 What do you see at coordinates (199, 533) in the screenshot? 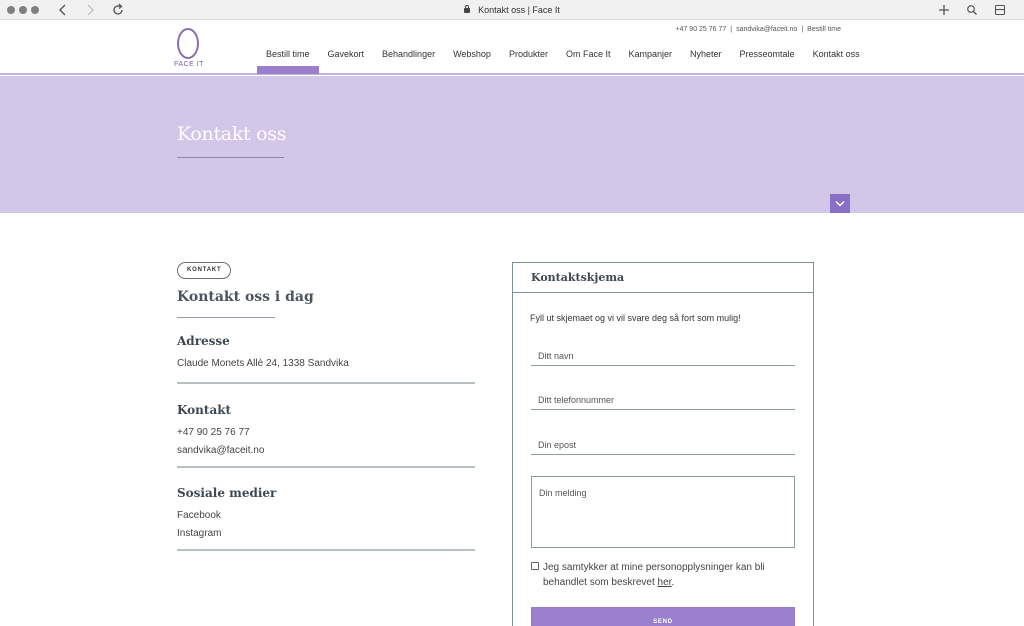
I see `instagram-link: Instagram` at bounding box center [199, 533].